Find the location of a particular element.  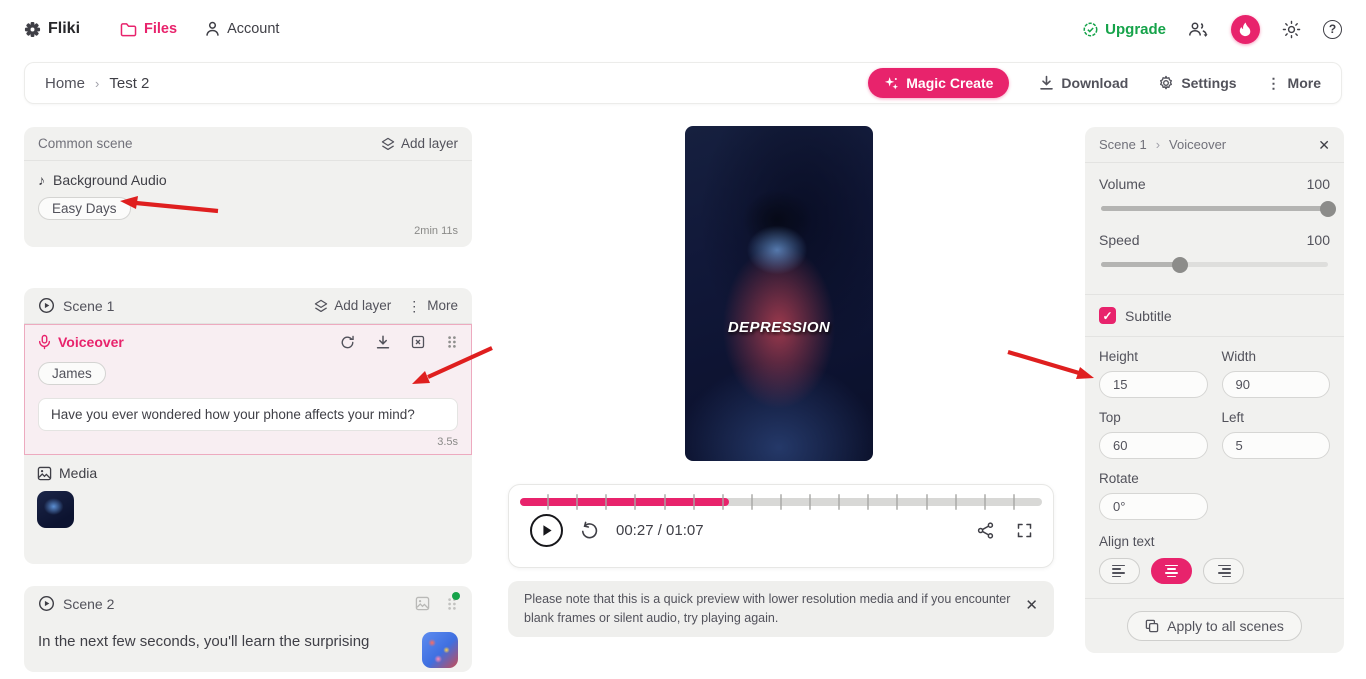

speed-label: Speed is located at coordinates (1119, 240).